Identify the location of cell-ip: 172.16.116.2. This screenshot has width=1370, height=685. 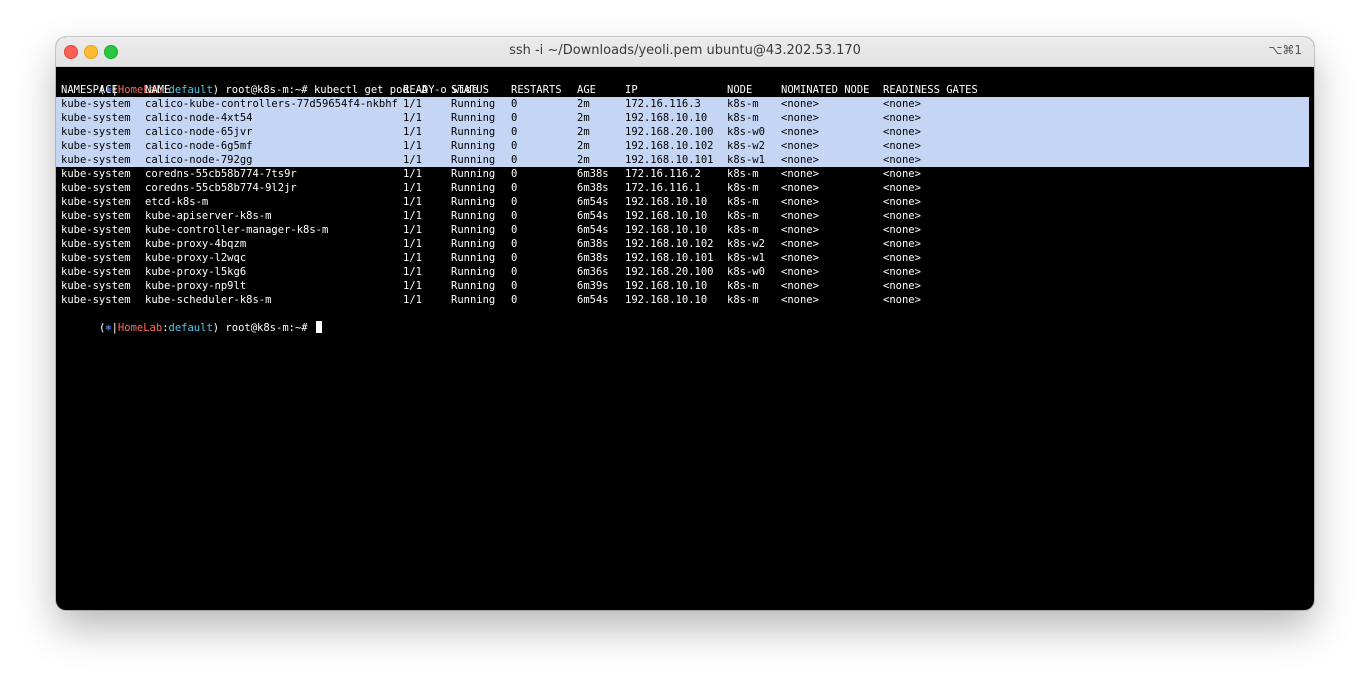
(663, 174).